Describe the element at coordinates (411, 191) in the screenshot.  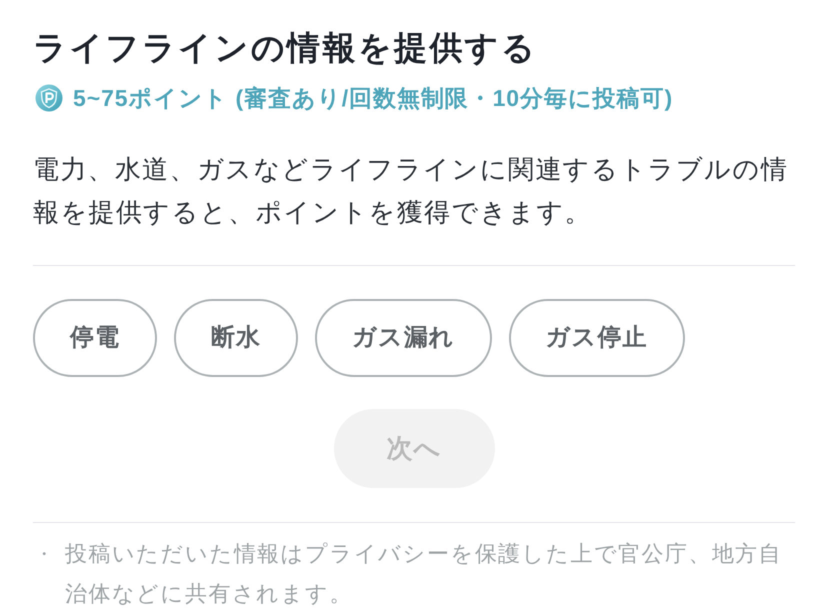
I see `description-text: 電力、水道、ガスなどライフラインに関連するトラブルの情報を提供すると、ポイントを獲得できます。` at that location.